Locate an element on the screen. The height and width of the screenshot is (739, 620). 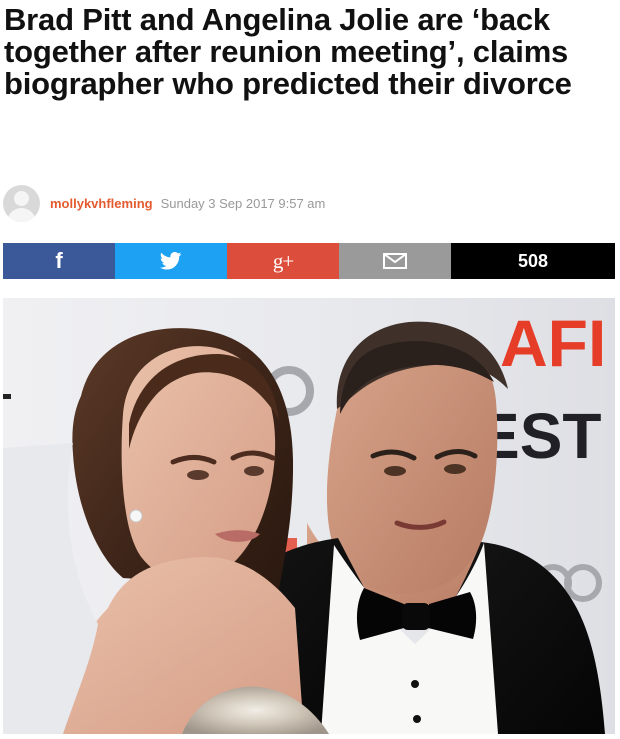
share-count: 508 is located at coordinates (533, 261).